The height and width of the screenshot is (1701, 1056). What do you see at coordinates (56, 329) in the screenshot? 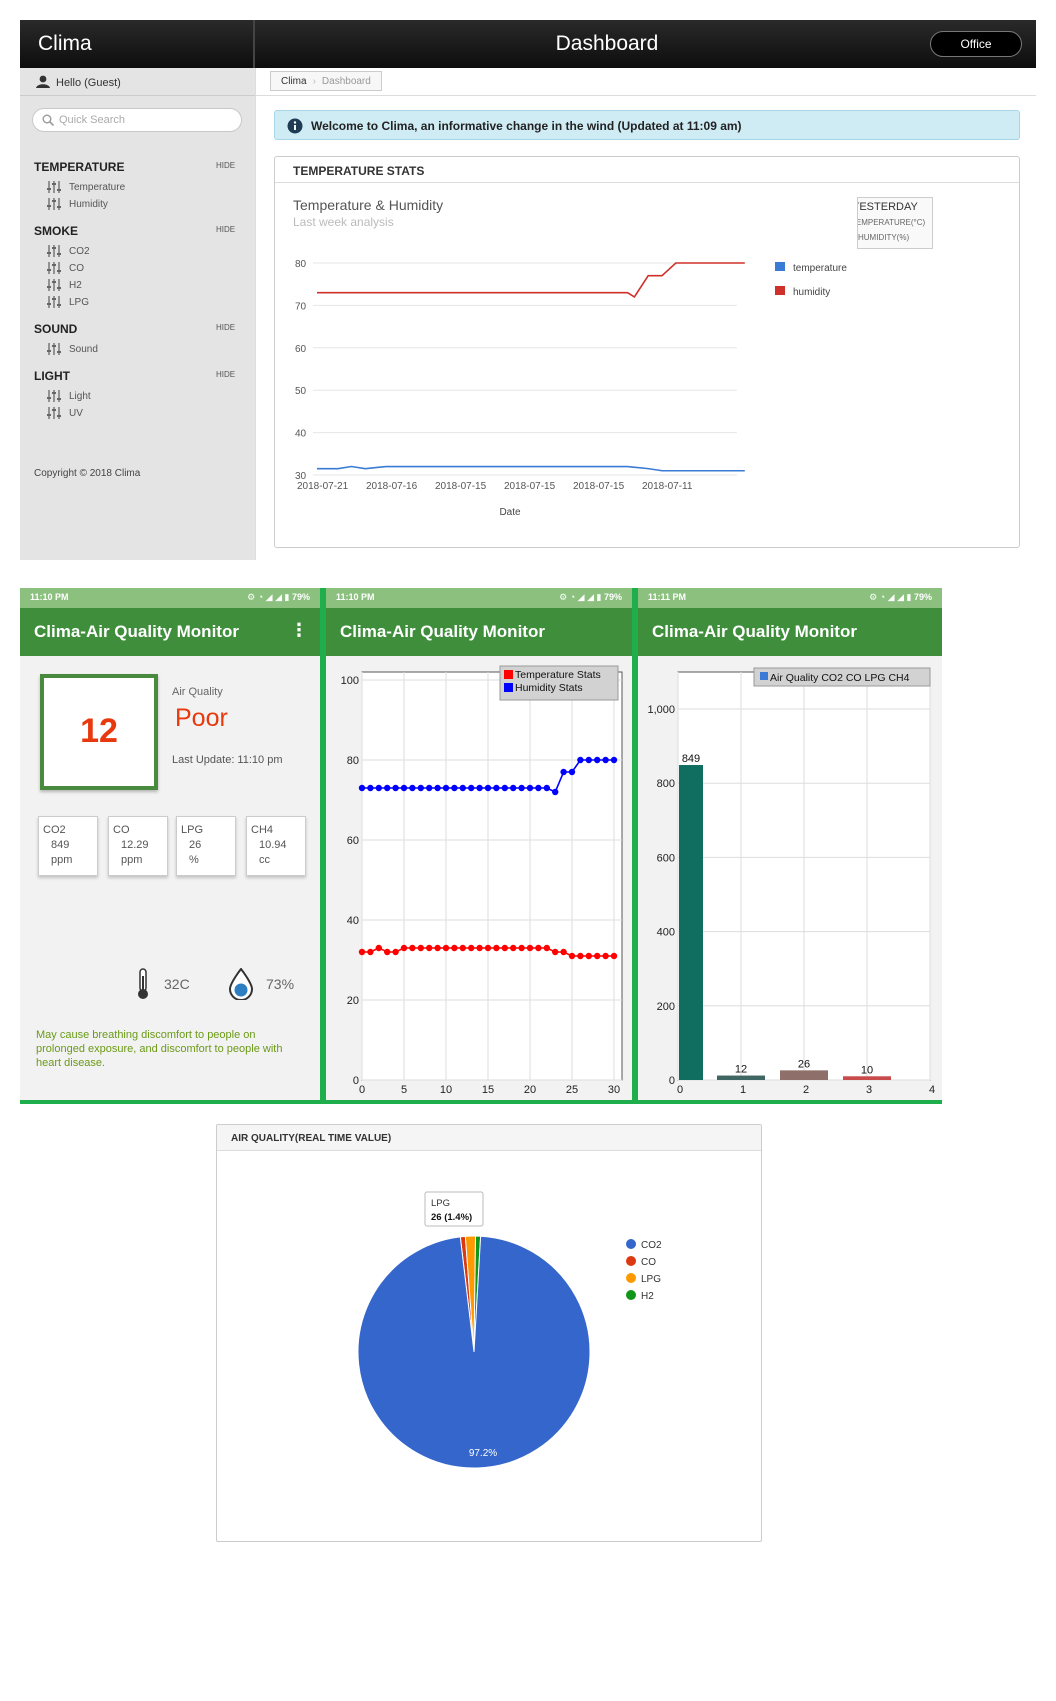
I see `sidebar-section-title: SOUND` at bounding box center [56, 329].